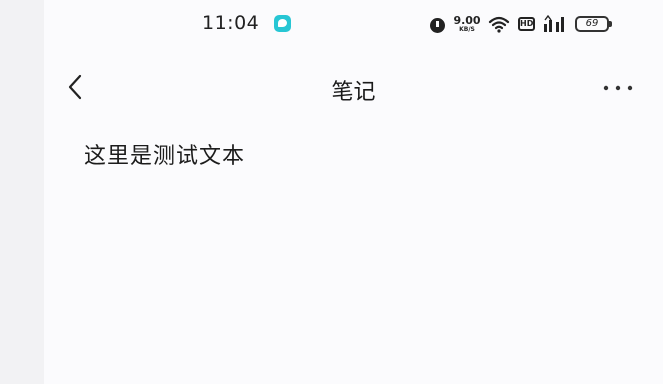  I want to click on signal-icon, so click(555, 24).